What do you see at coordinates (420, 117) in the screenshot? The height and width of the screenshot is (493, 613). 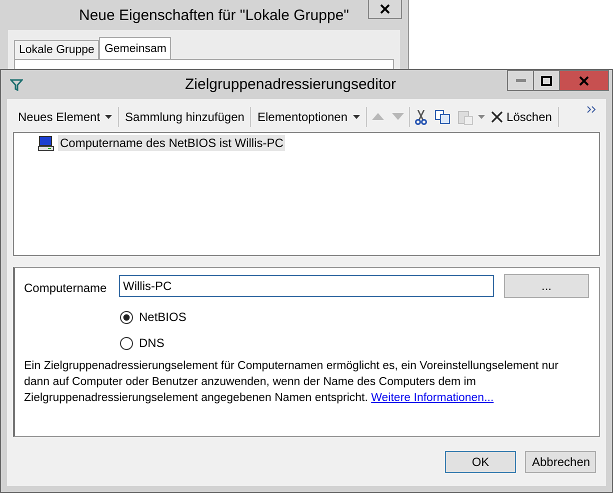 I see `scissors-icon` at bounding box center [420, 117].